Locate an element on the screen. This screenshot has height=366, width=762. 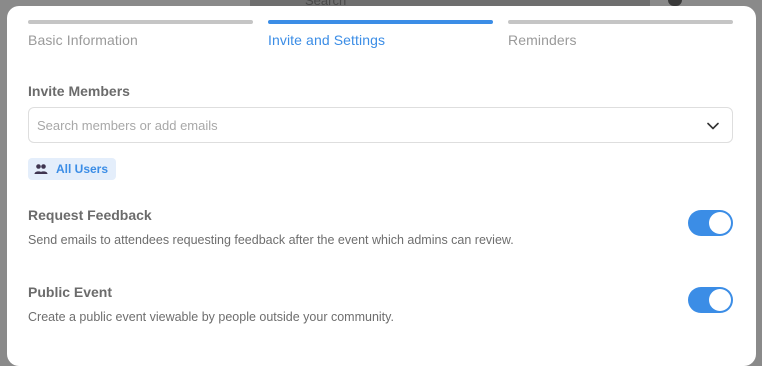
step-reminders: Reminders is located at coordinates (620, 34).